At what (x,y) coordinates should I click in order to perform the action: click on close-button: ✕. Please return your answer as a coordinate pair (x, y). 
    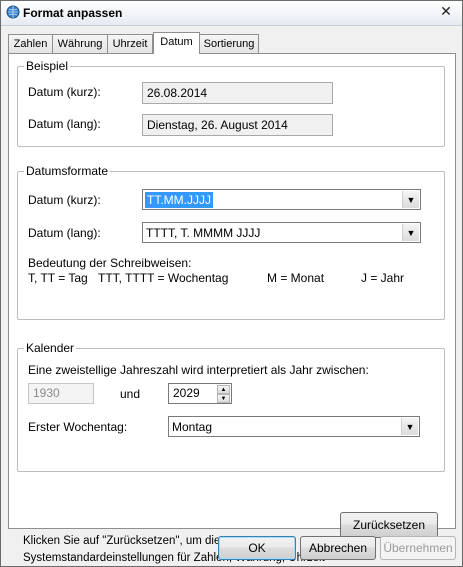
    Looking at the image, I should click on (446, 11).